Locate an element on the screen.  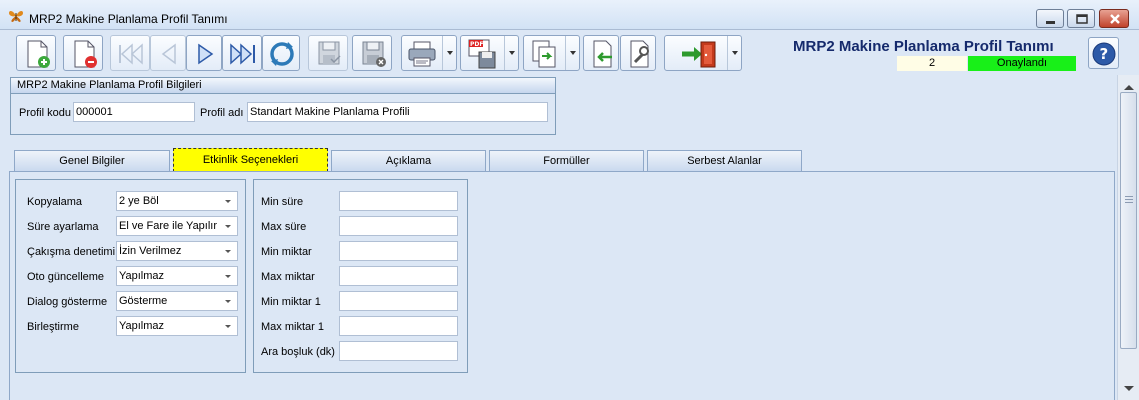
delete-record-button is located at coordinates (83, 53).